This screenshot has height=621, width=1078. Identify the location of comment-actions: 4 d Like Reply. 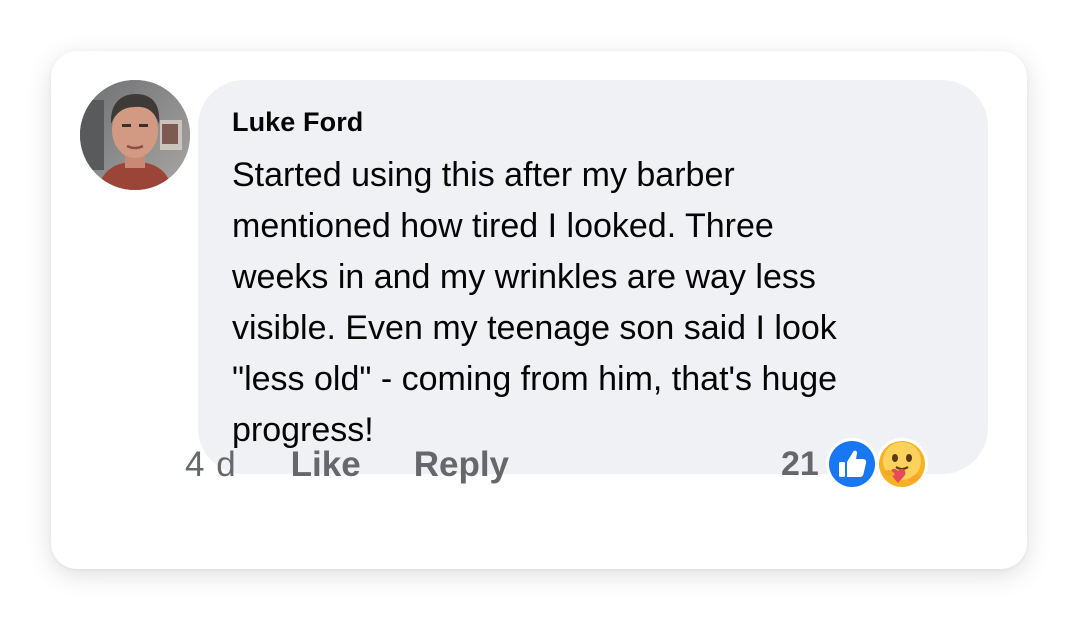
(347, 465).